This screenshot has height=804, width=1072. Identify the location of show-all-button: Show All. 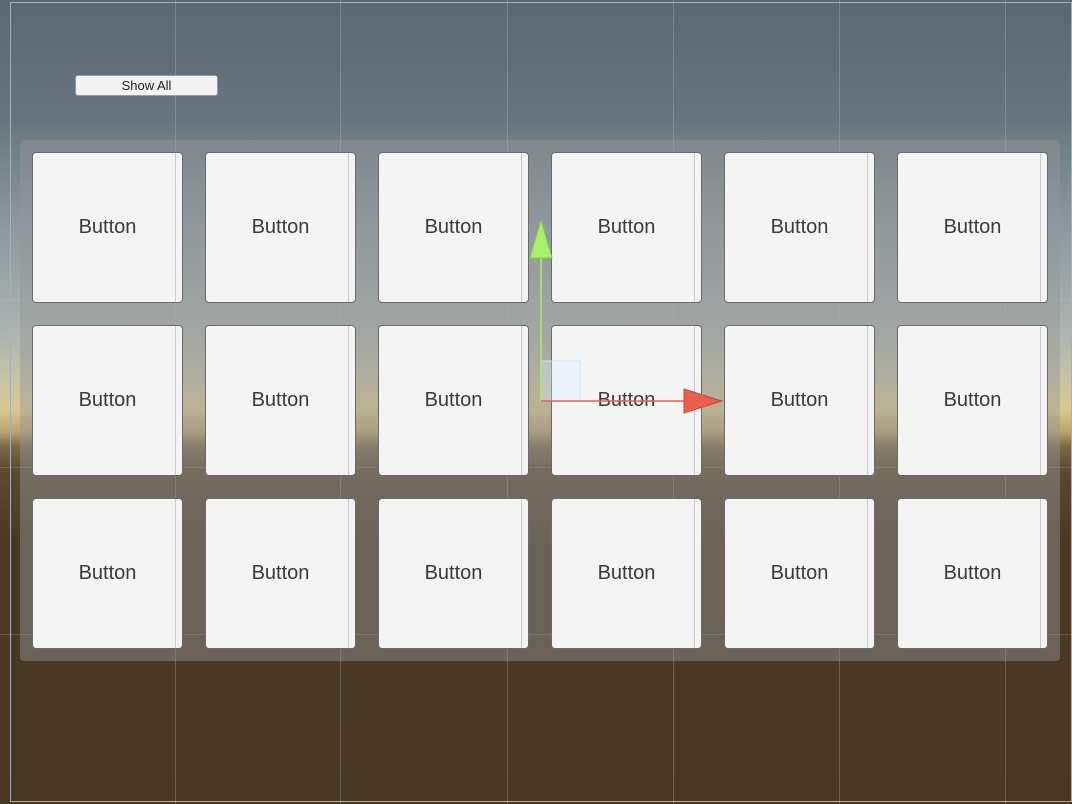
(146, 85).